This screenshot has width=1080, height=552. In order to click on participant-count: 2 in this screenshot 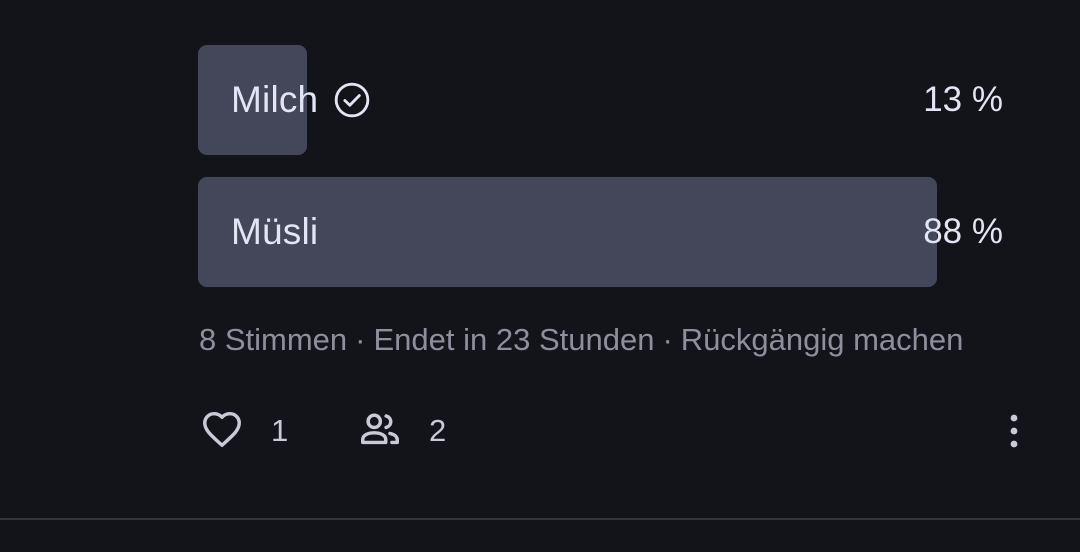, I will do `click(438, 430)`.